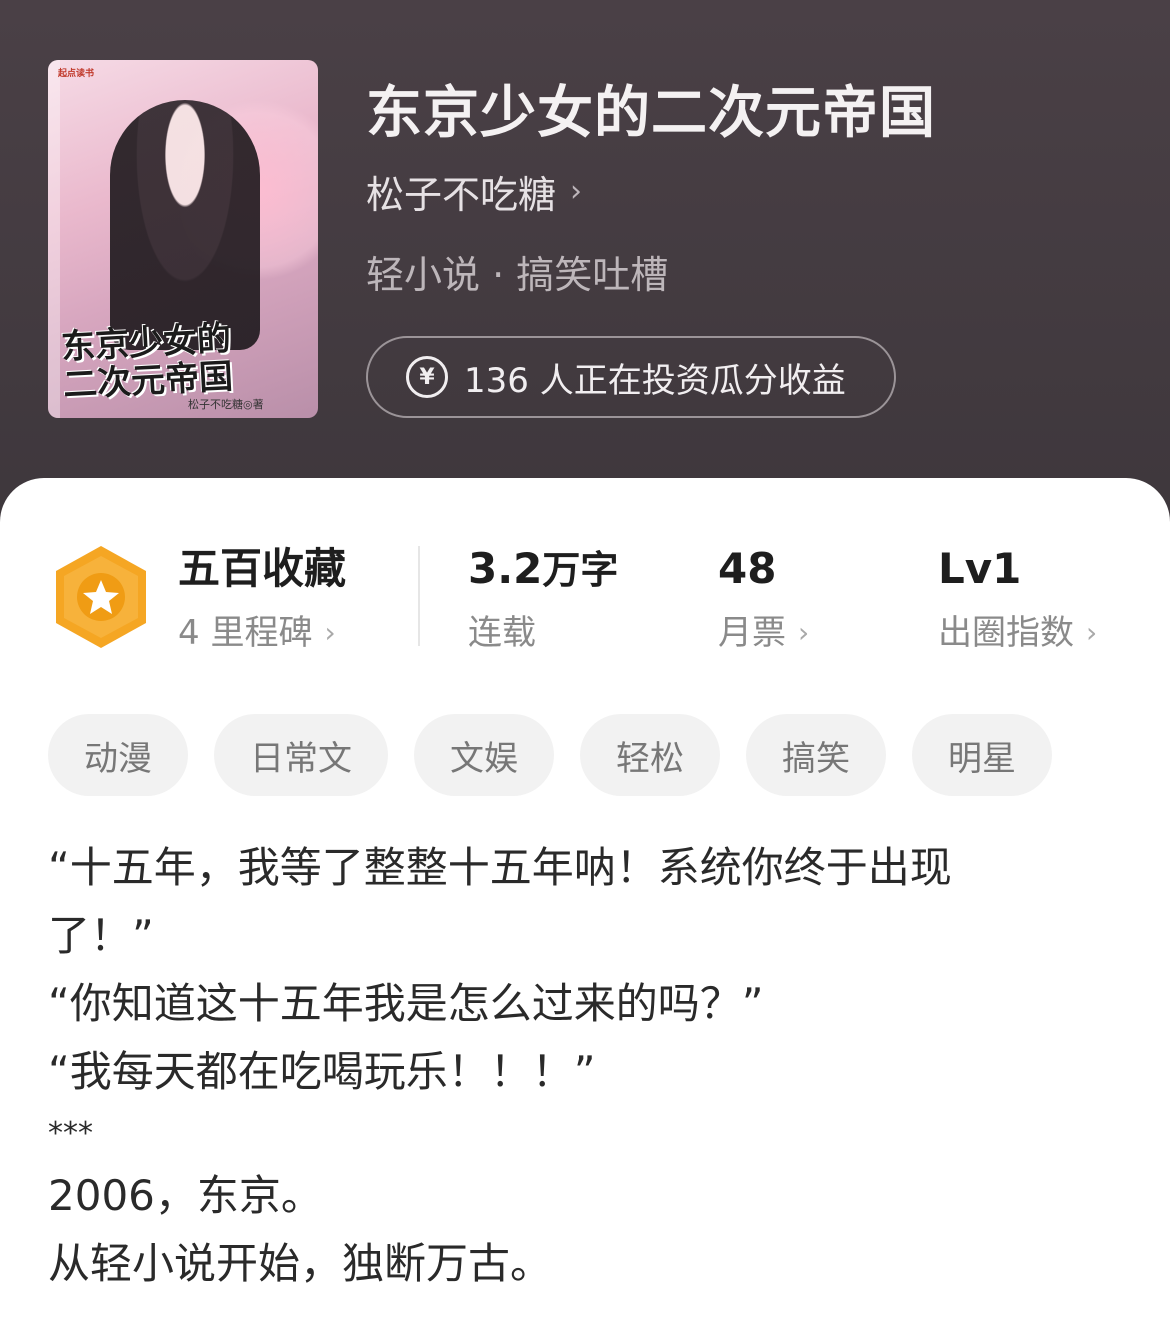  What do you see at coordinates (406, 1003) in the screenshot?
I see `synopsis-line: “你知道这十五年我是怎么过来的吗？”` at bounding box center [406, 1003].